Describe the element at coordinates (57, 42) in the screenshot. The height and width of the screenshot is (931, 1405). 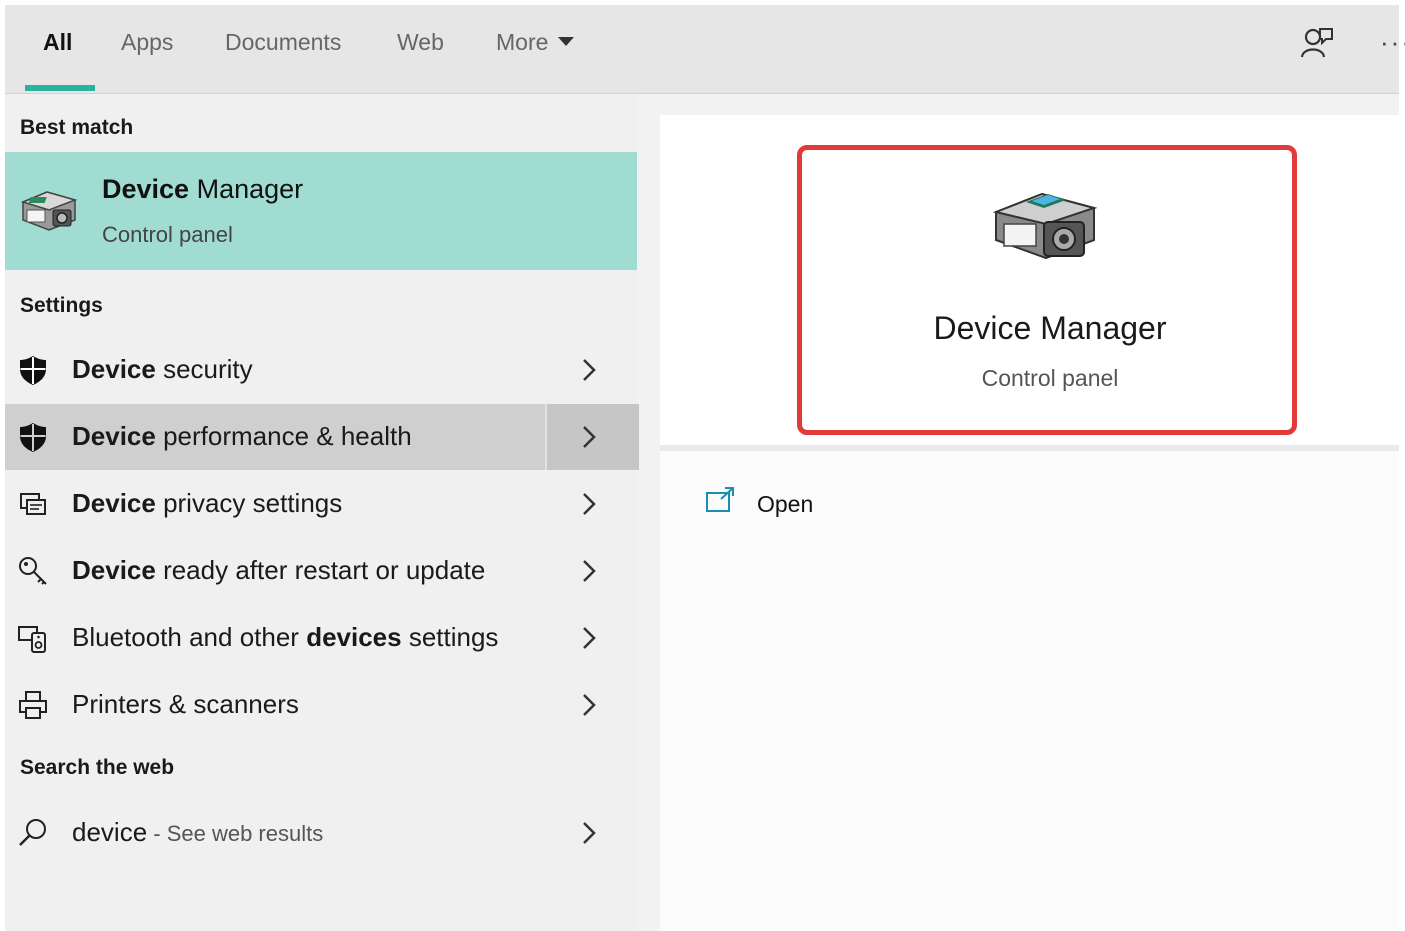
I see `tab-all: All` at that location.